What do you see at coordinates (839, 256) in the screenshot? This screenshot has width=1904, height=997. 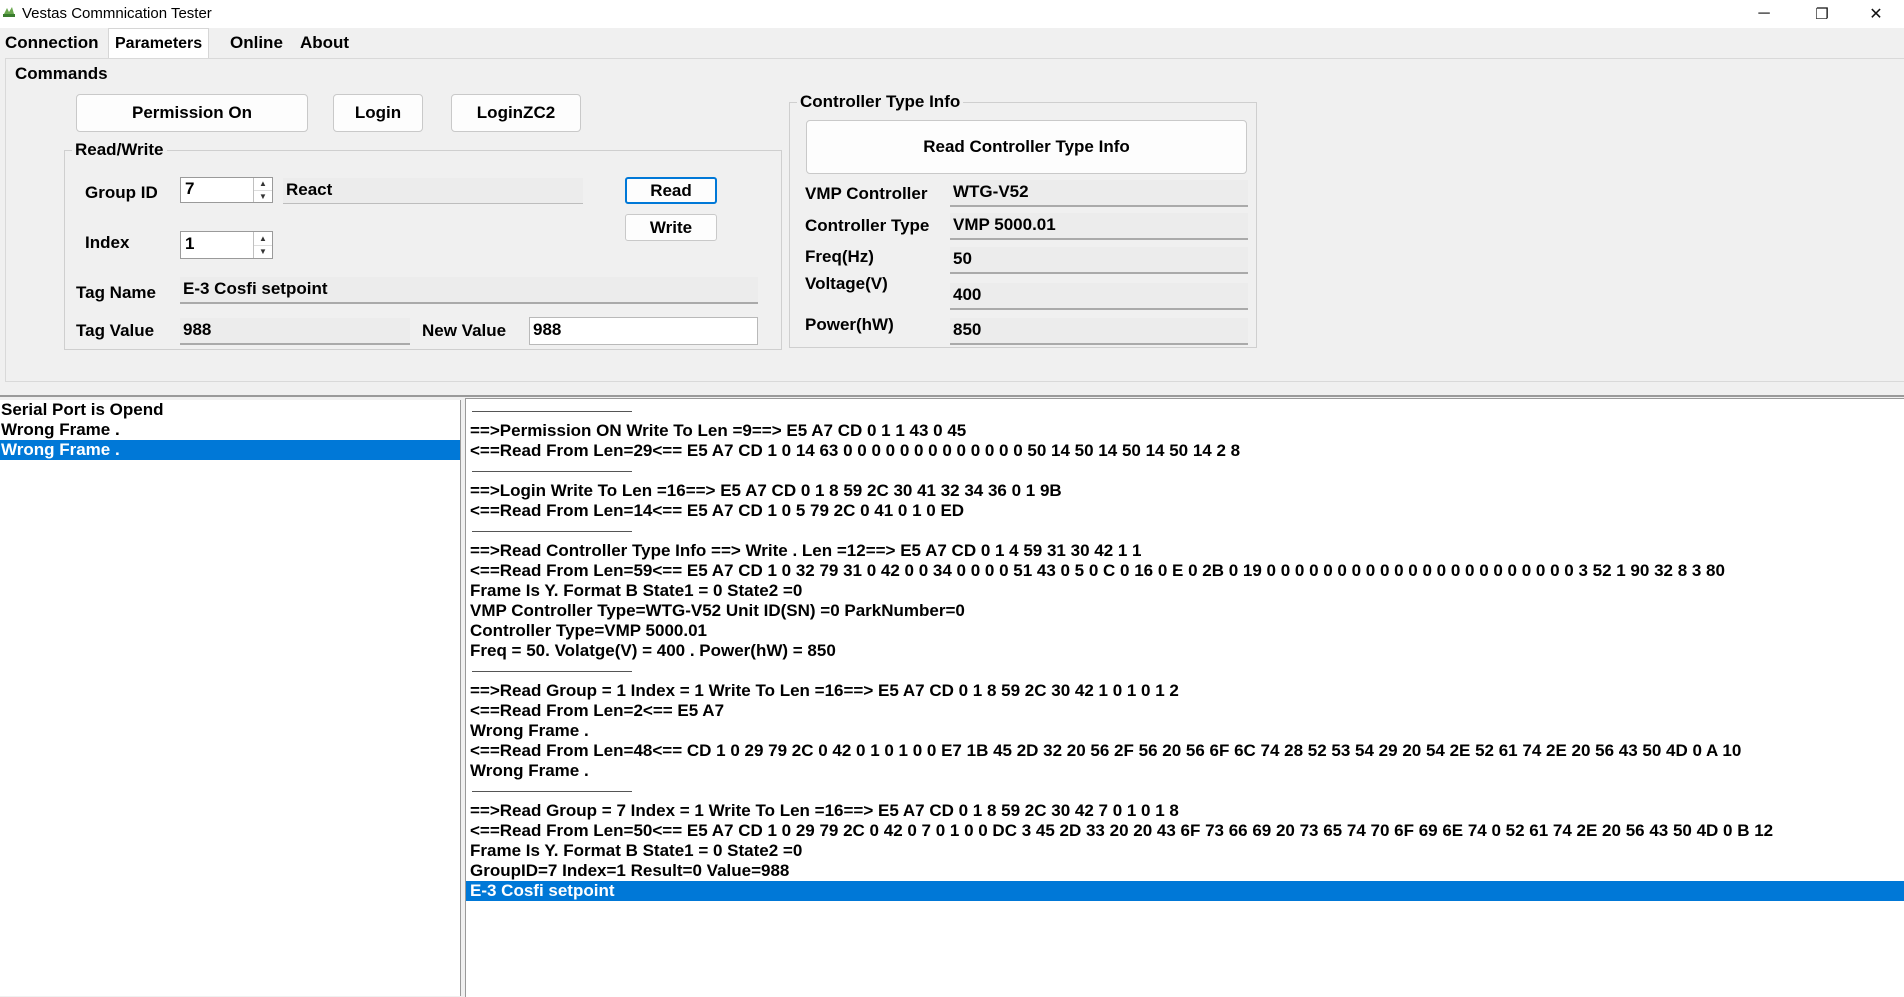 I see `freq-label: Freq(Hz)` at bounding box center [839, 256].